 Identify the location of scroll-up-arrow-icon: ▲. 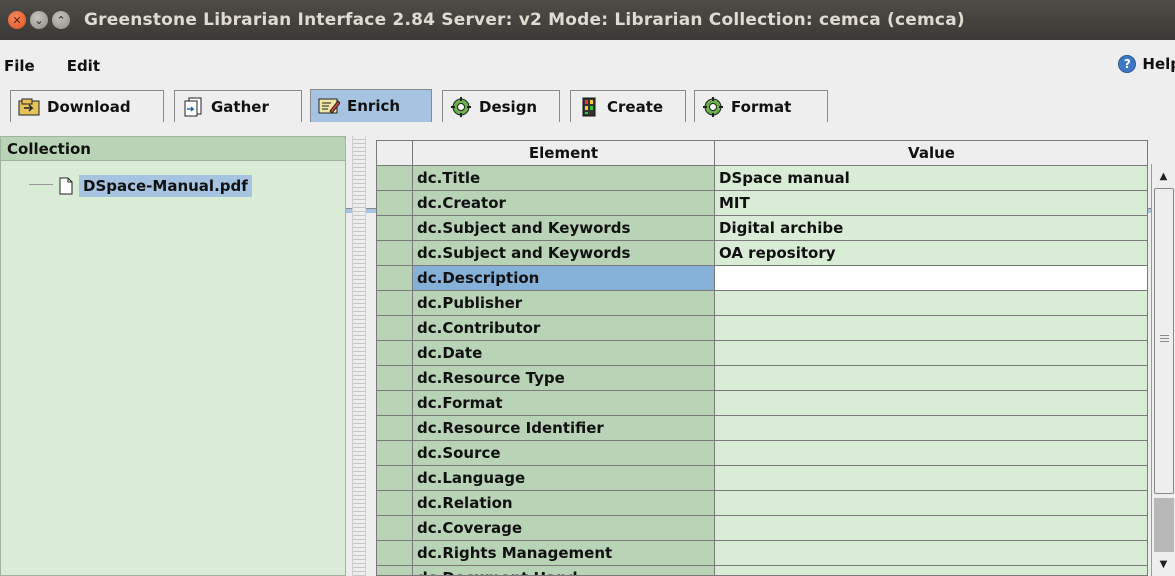
(1163, 176).